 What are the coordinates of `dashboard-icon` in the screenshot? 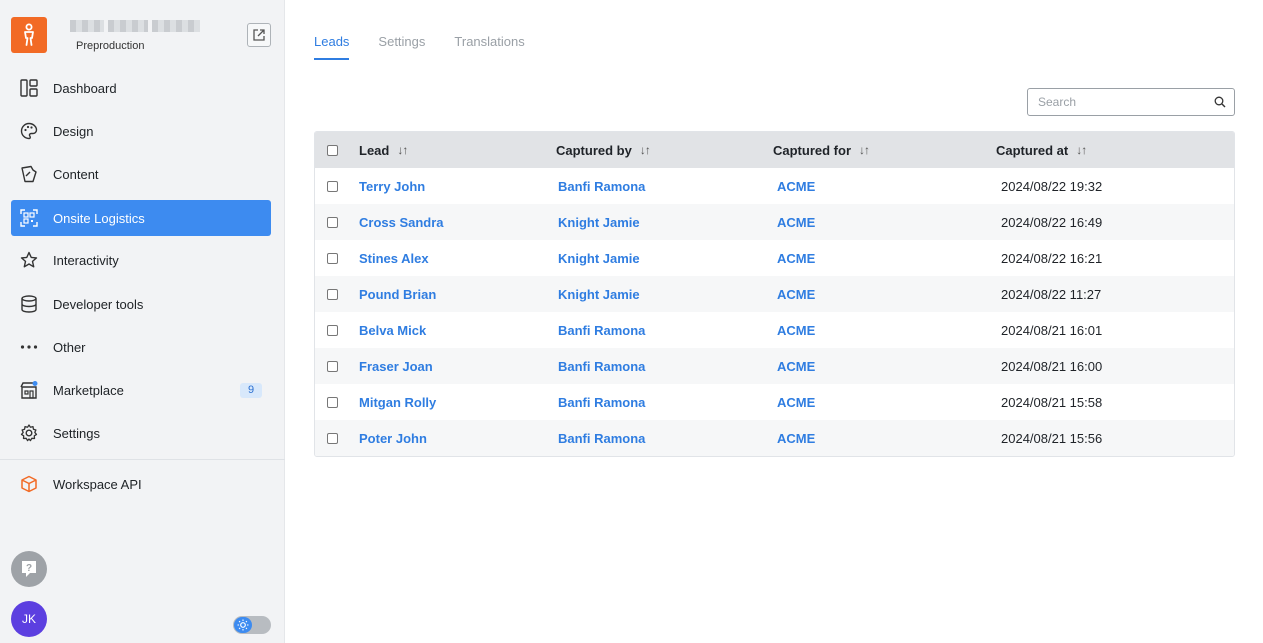 It's located at (29, 88).